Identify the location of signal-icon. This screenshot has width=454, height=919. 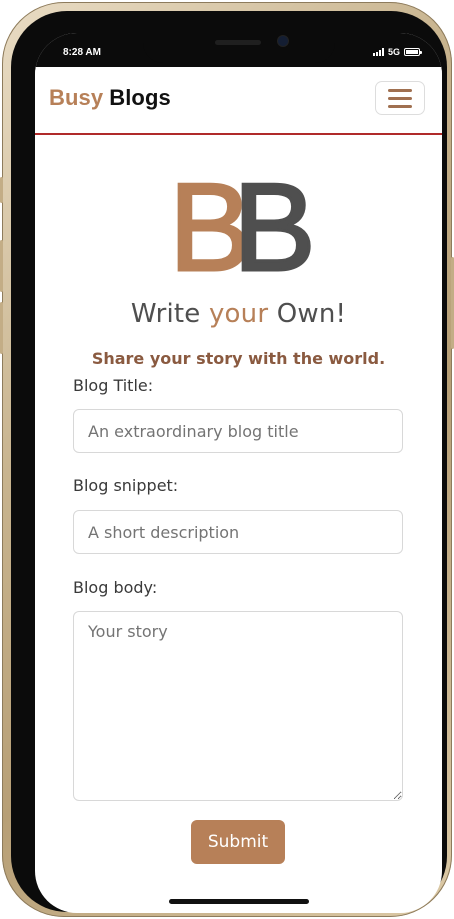
(378, 52).